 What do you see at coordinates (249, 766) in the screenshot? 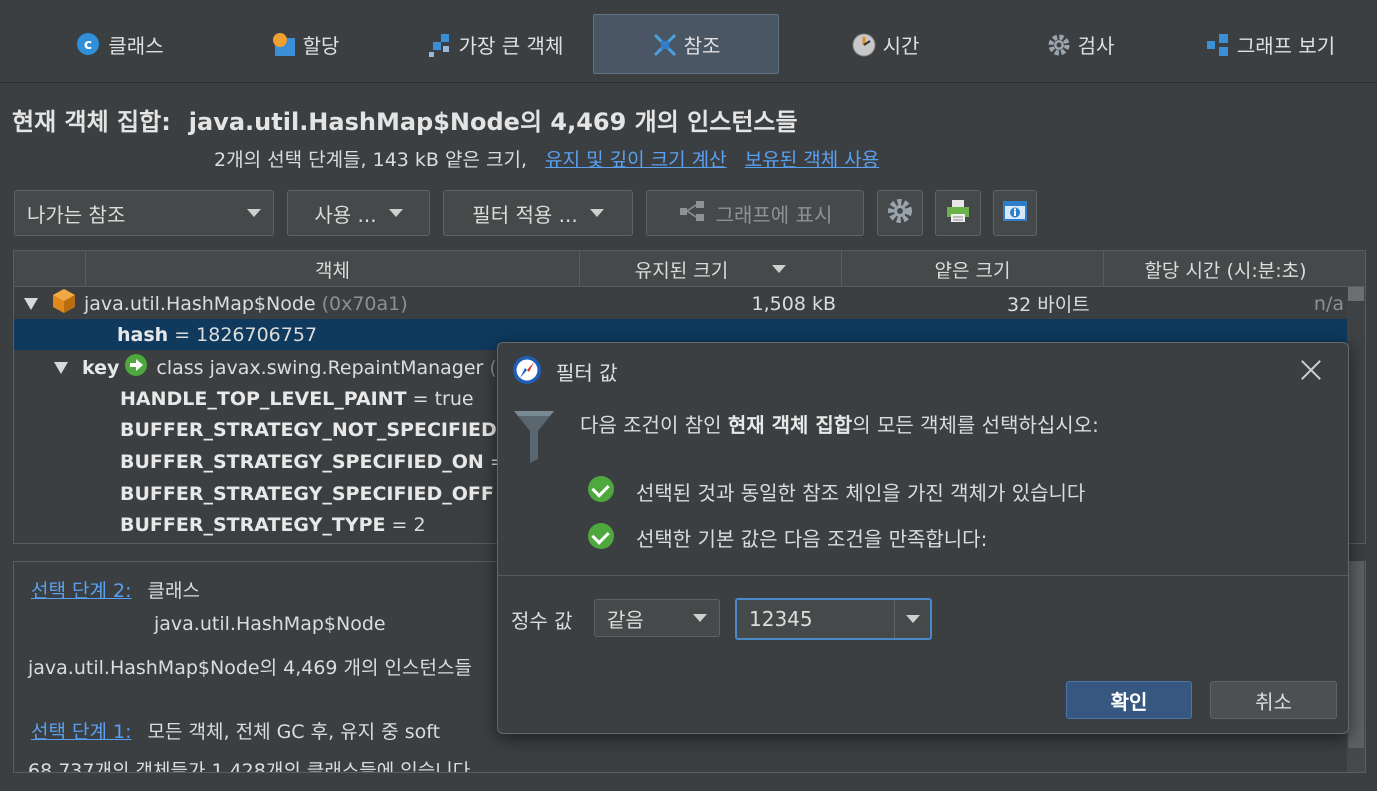
I see `step1-count: 68,737개의 객체들가 1,428개의 클래스들에 있습니다` at bounding box center [249, 766].